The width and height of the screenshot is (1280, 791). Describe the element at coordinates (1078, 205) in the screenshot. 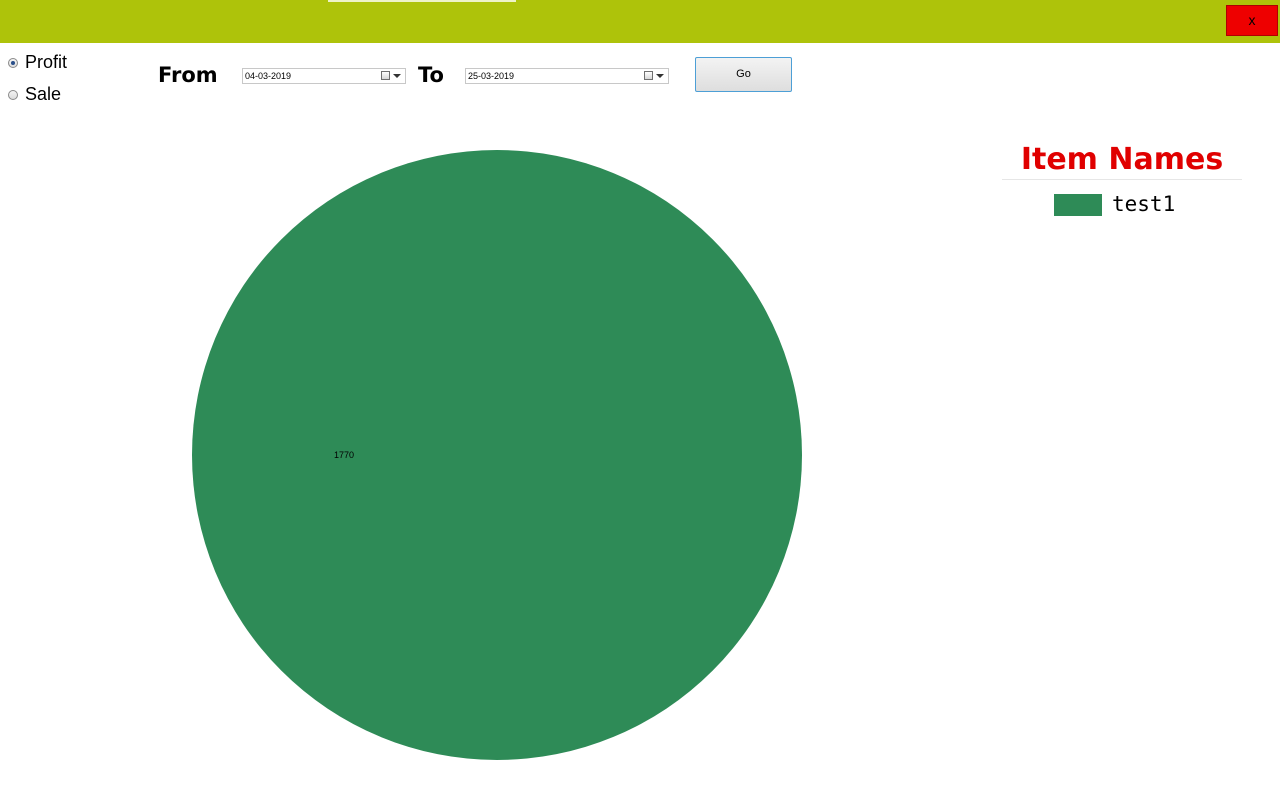

I see `legend-swatch-test1` at that location.